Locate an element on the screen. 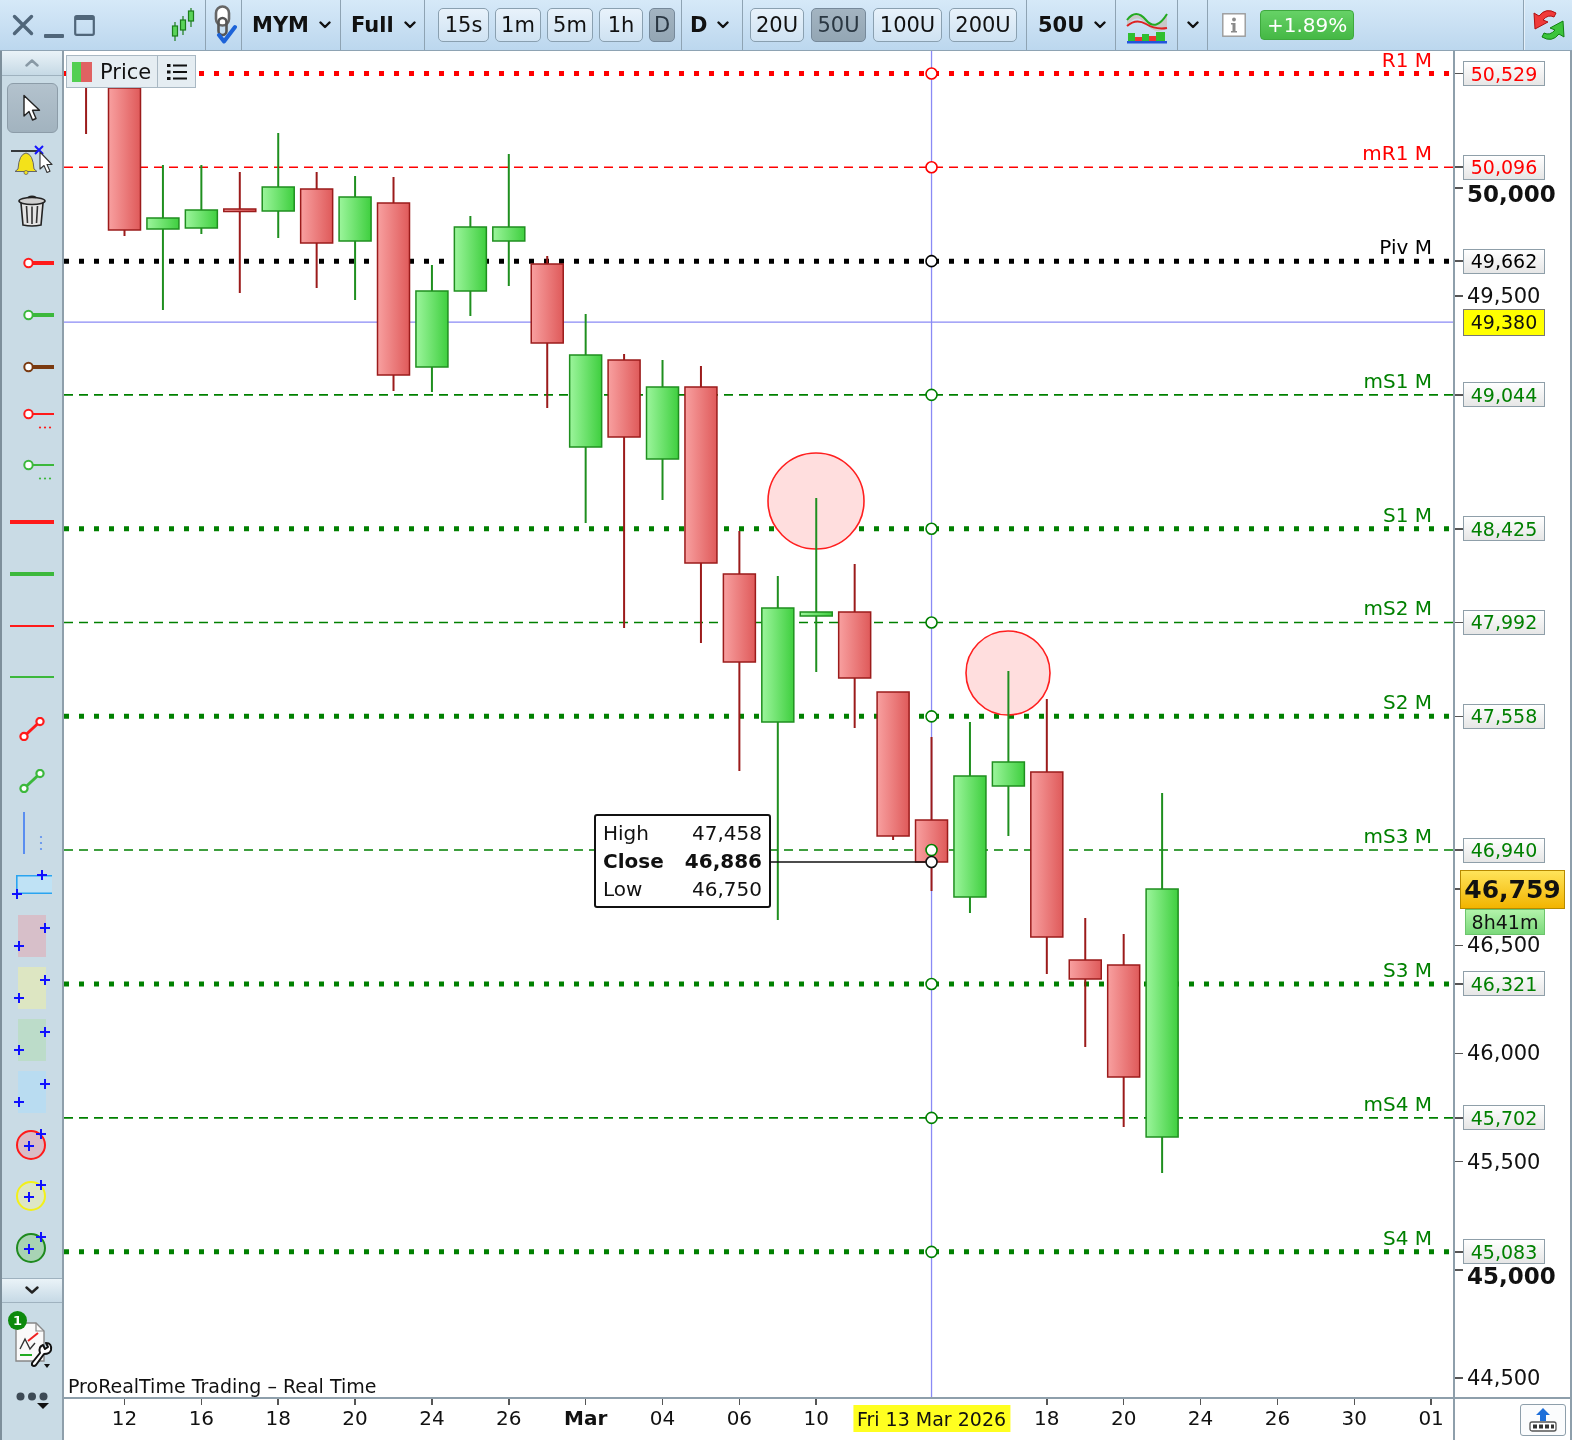  level-label: mR1 M is located at coordinates (1397, 153).